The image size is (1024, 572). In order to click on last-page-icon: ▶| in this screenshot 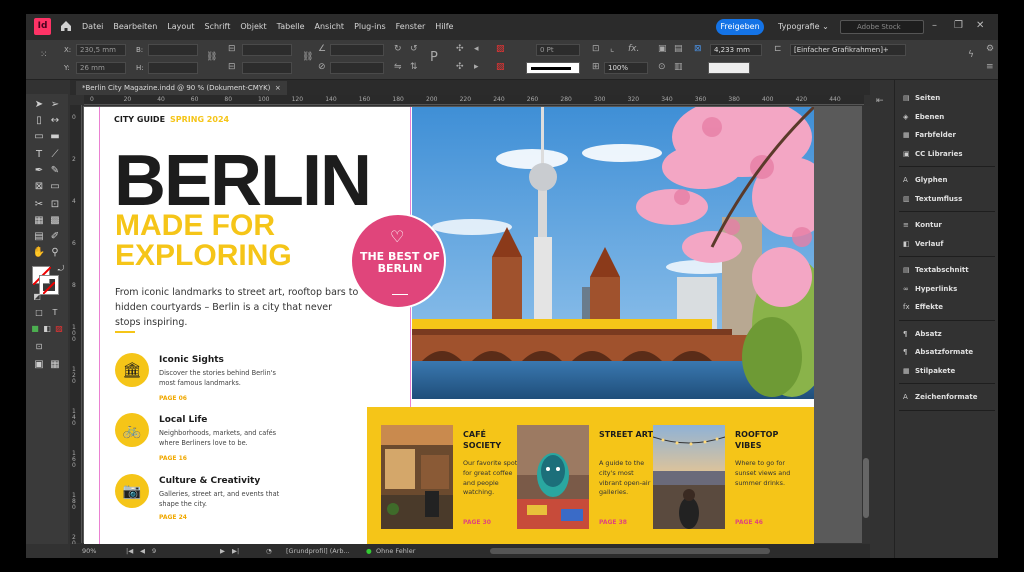, I will do `click(235, 551)`.